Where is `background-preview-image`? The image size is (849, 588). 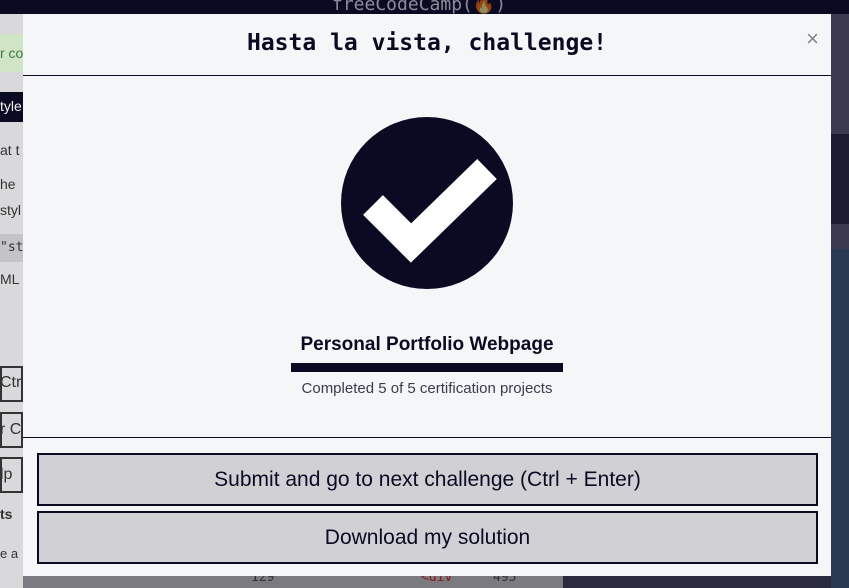 background-preview-image is located at coordinates (840, 418).